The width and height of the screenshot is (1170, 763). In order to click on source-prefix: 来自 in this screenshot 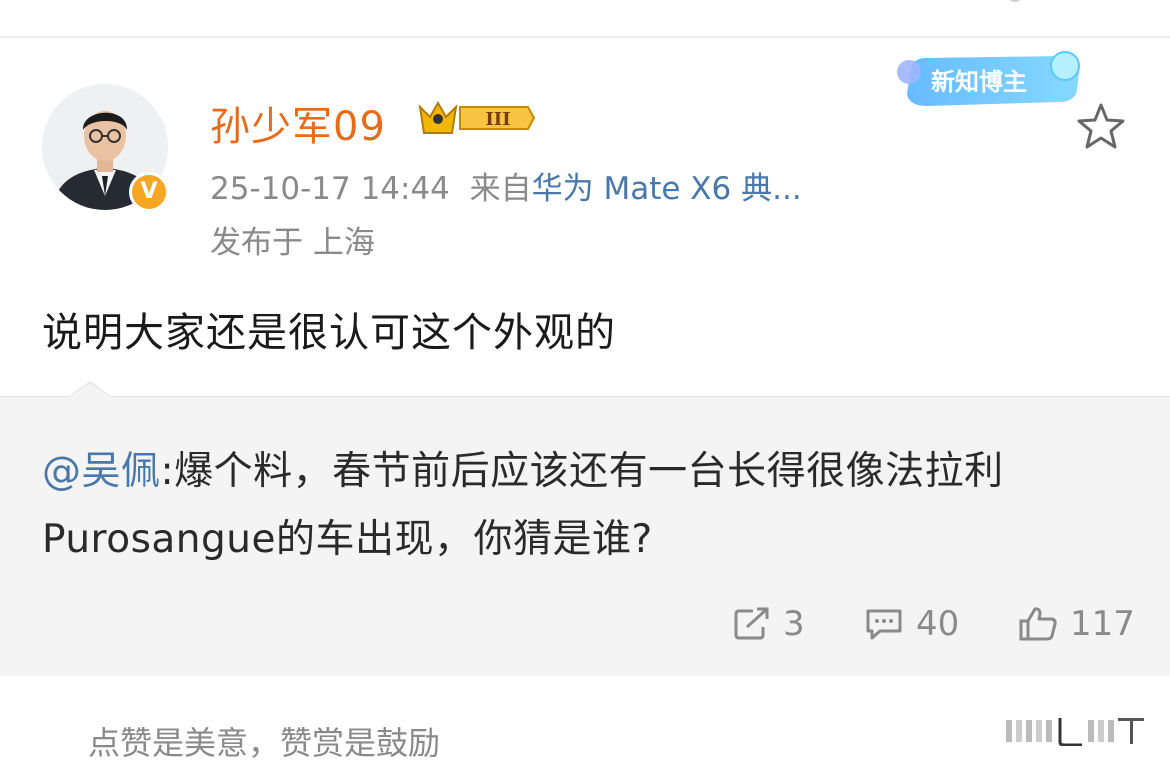, I will do `click(500, 189)`.